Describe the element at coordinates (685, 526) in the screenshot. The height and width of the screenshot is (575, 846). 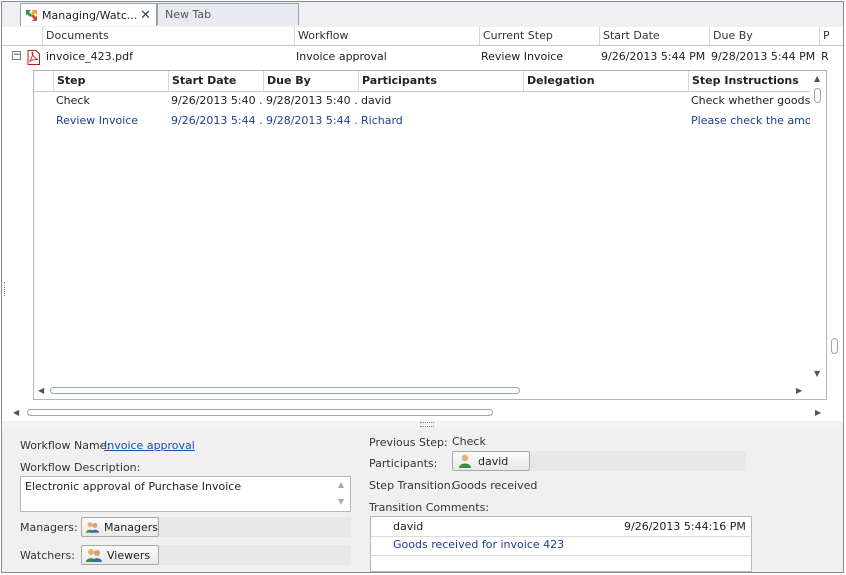
I see `comment-timestamp: 9/26/2013 5:44:16 PM` at that location.